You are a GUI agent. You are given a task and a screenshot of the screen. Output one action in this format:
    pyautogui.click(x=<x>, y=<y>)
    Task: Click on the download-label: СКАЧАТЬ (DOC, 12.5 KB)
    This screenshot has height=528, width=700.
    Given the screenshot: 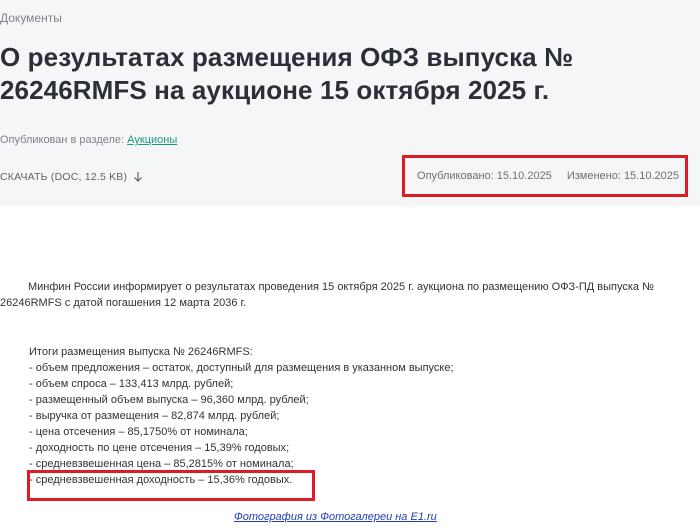 What is the action you would take?
    pyautogui.click(x=64, y=177)
    